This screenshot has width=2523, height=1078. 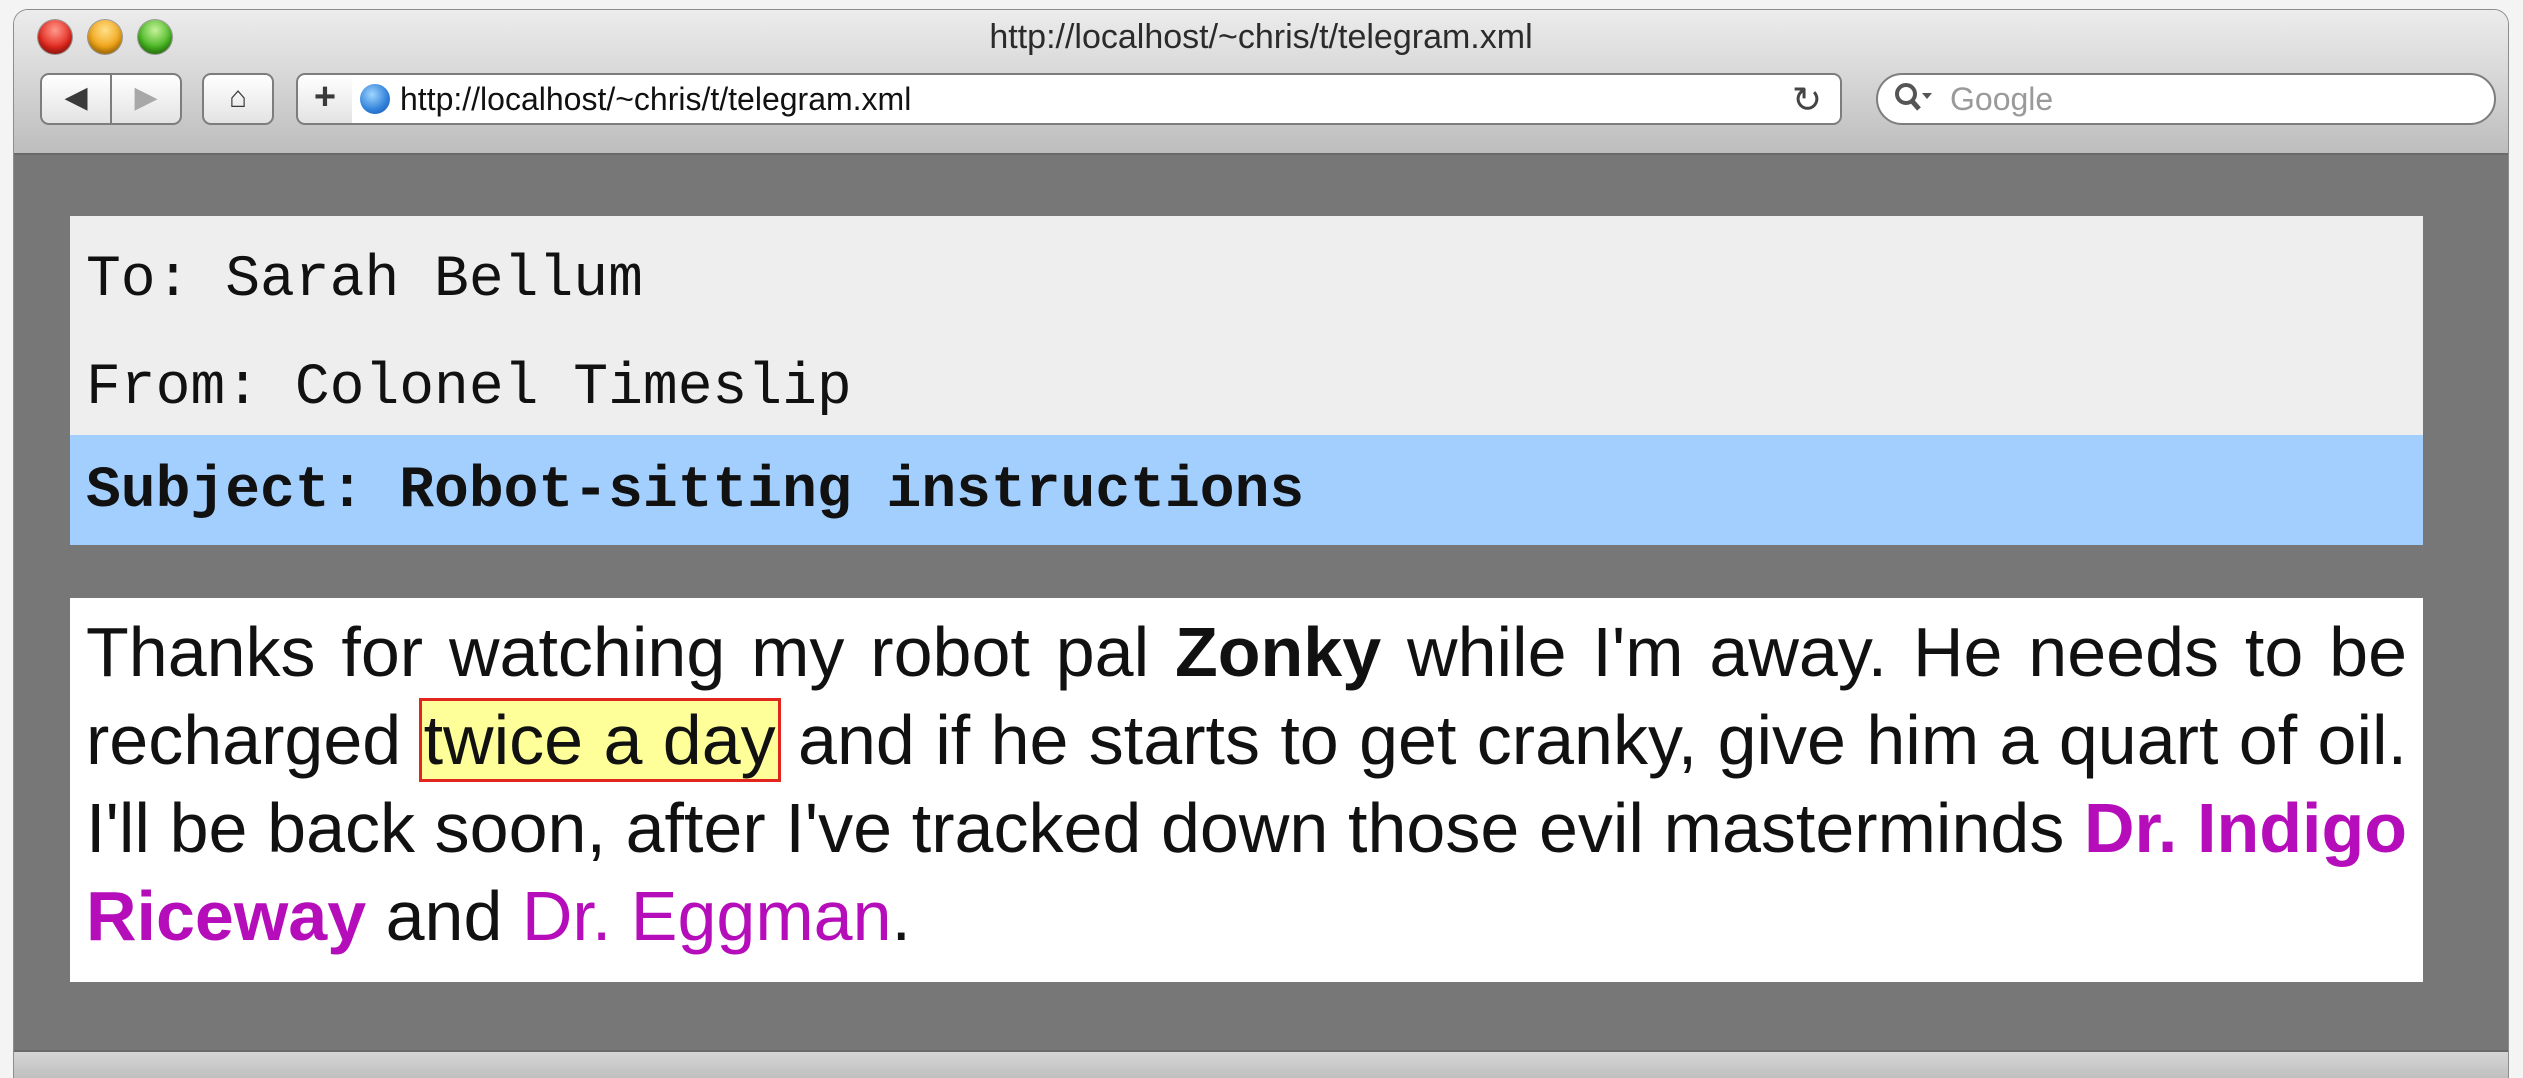 I want to click on url-input, so click(x=1060, y=99).